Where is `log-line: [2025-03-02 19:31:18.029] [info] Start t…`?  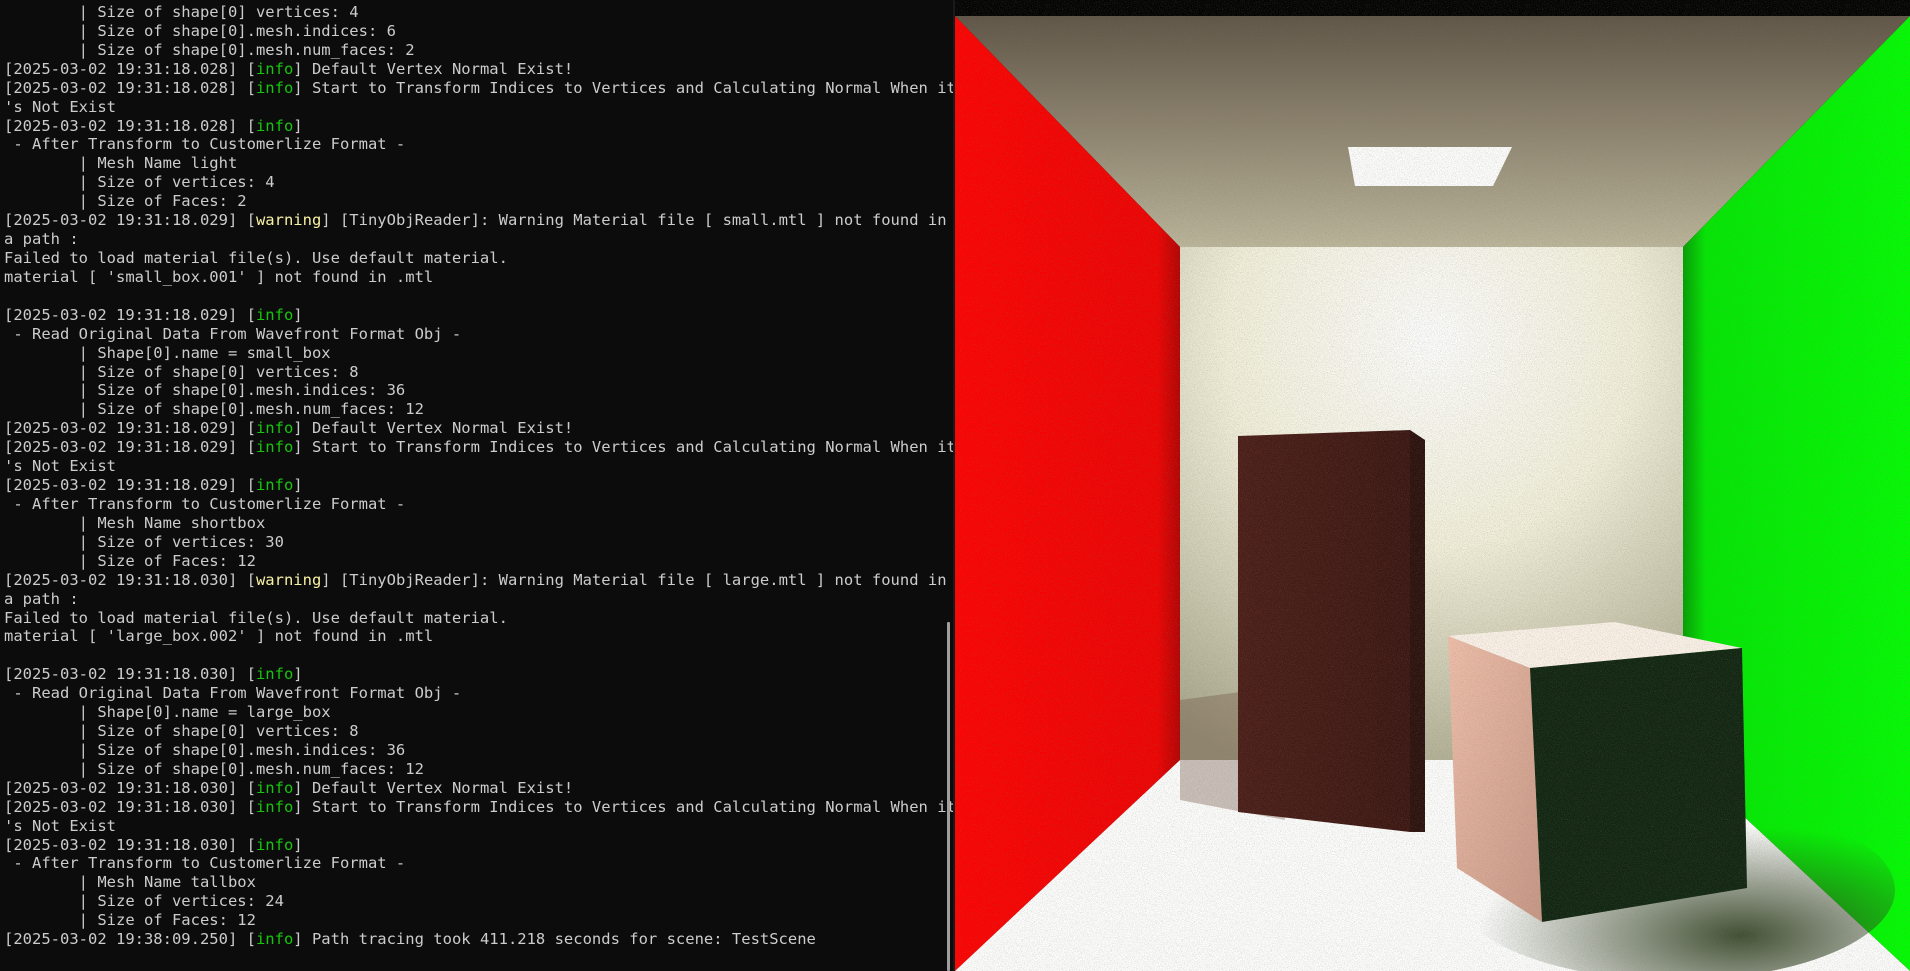
log-line: [2025-03-02 19:31:18.029] [info] Start t… is located at coordinates (478, 447).